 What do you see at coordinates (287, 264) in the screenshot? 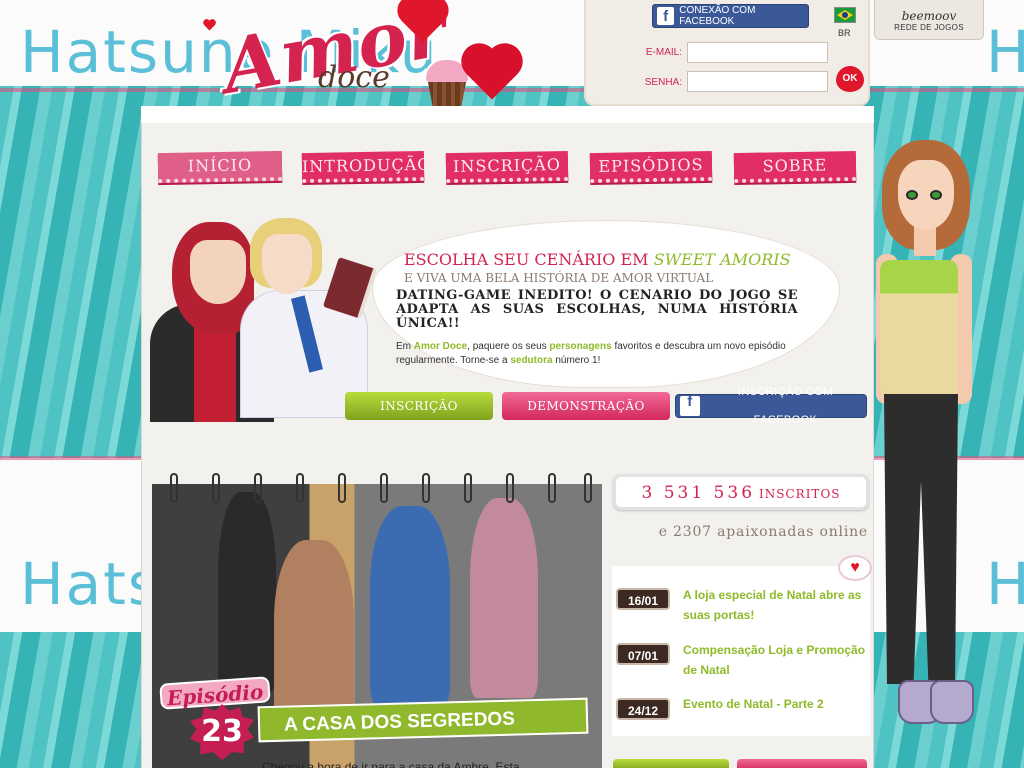
I see `character-blond-face` at bounding box center [287, 264].